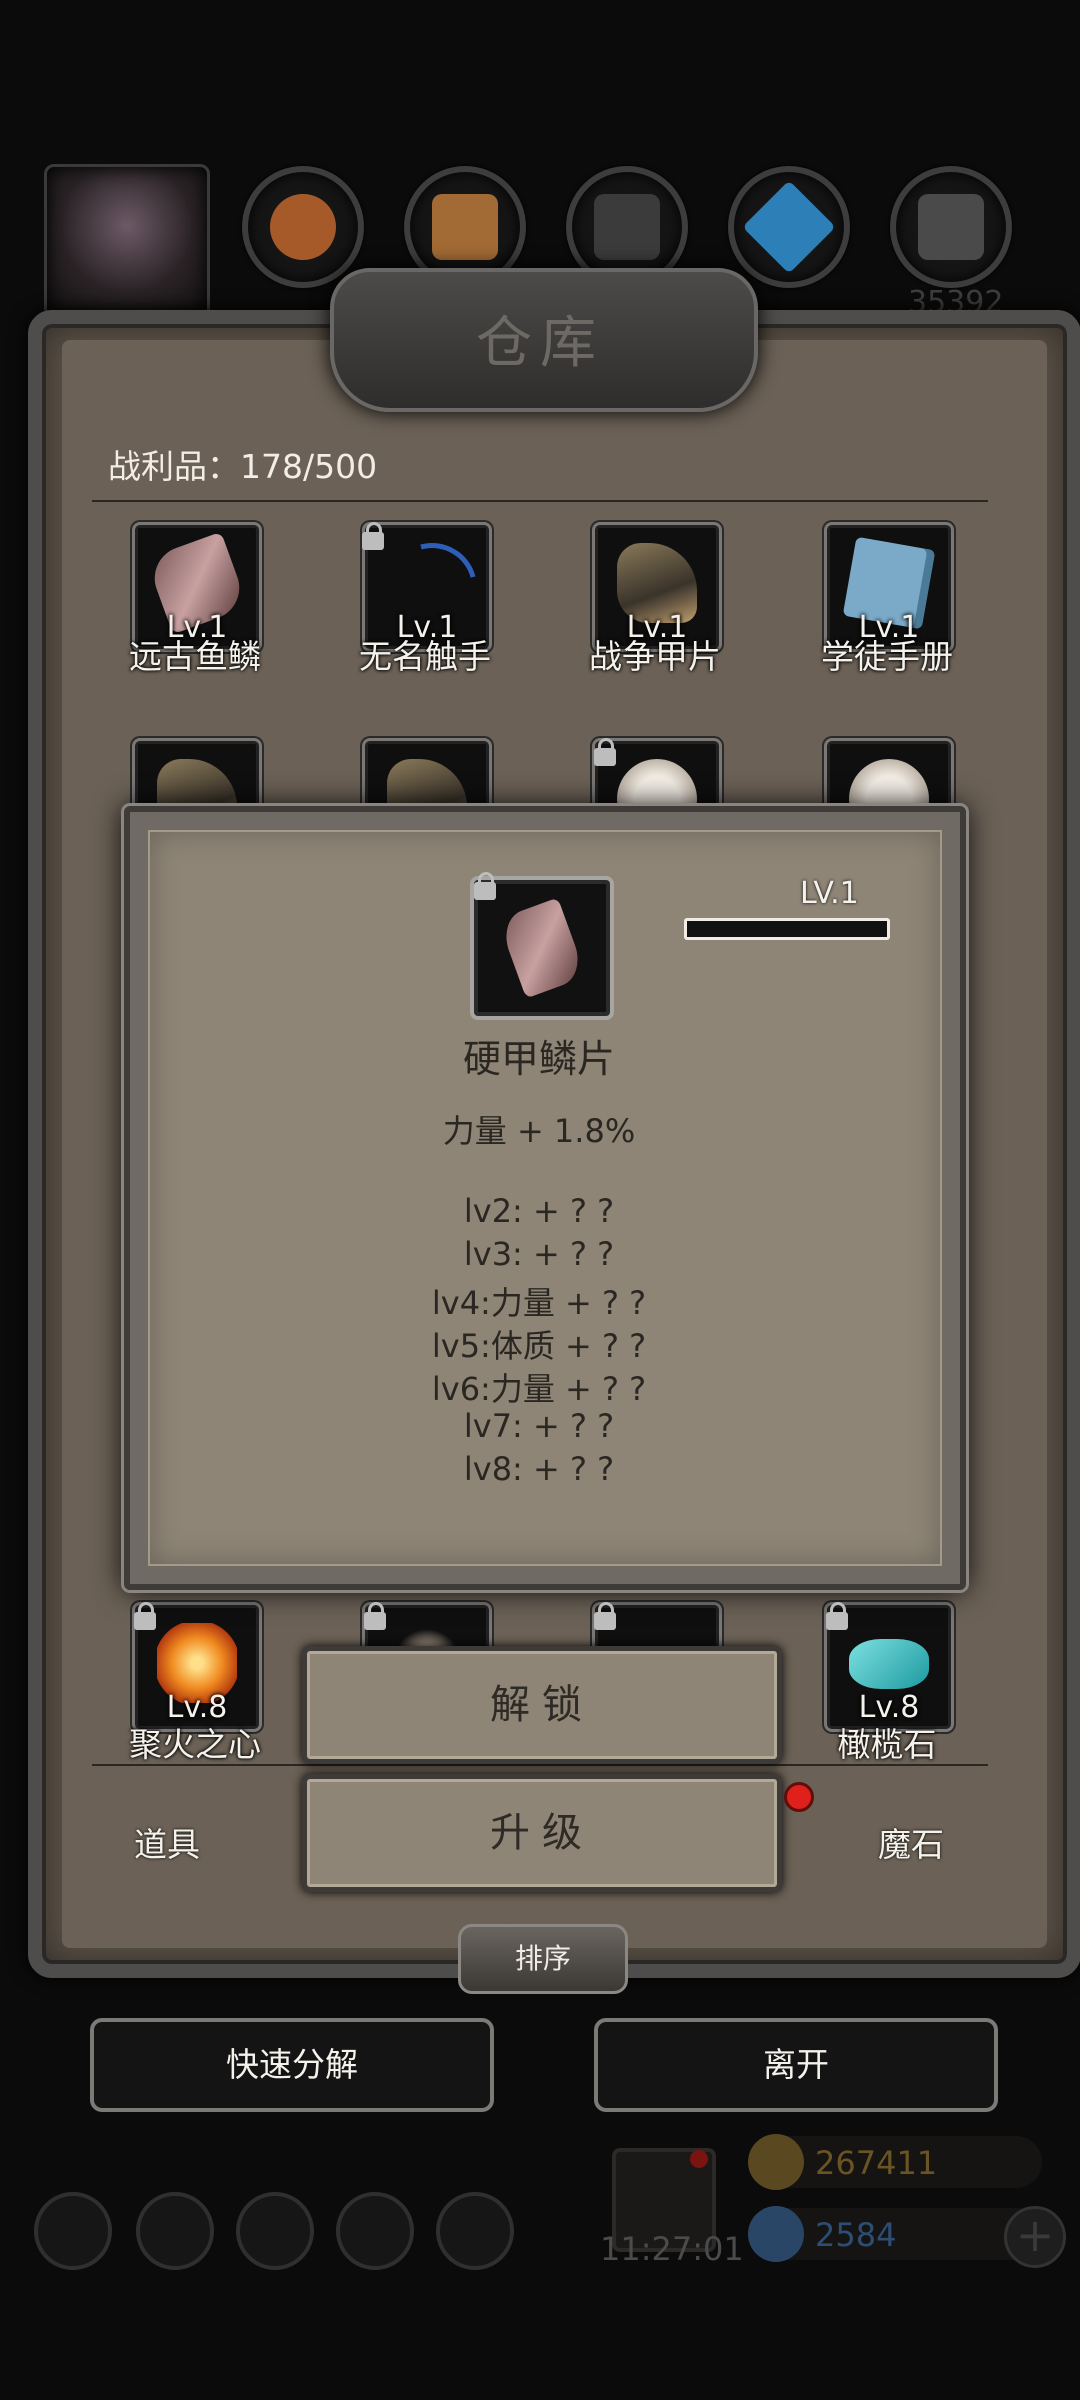  What do you see at coordinates (543, 1959) in the screenshot?
I see `sort-button: 排序` at bounding box center [543, 1959].